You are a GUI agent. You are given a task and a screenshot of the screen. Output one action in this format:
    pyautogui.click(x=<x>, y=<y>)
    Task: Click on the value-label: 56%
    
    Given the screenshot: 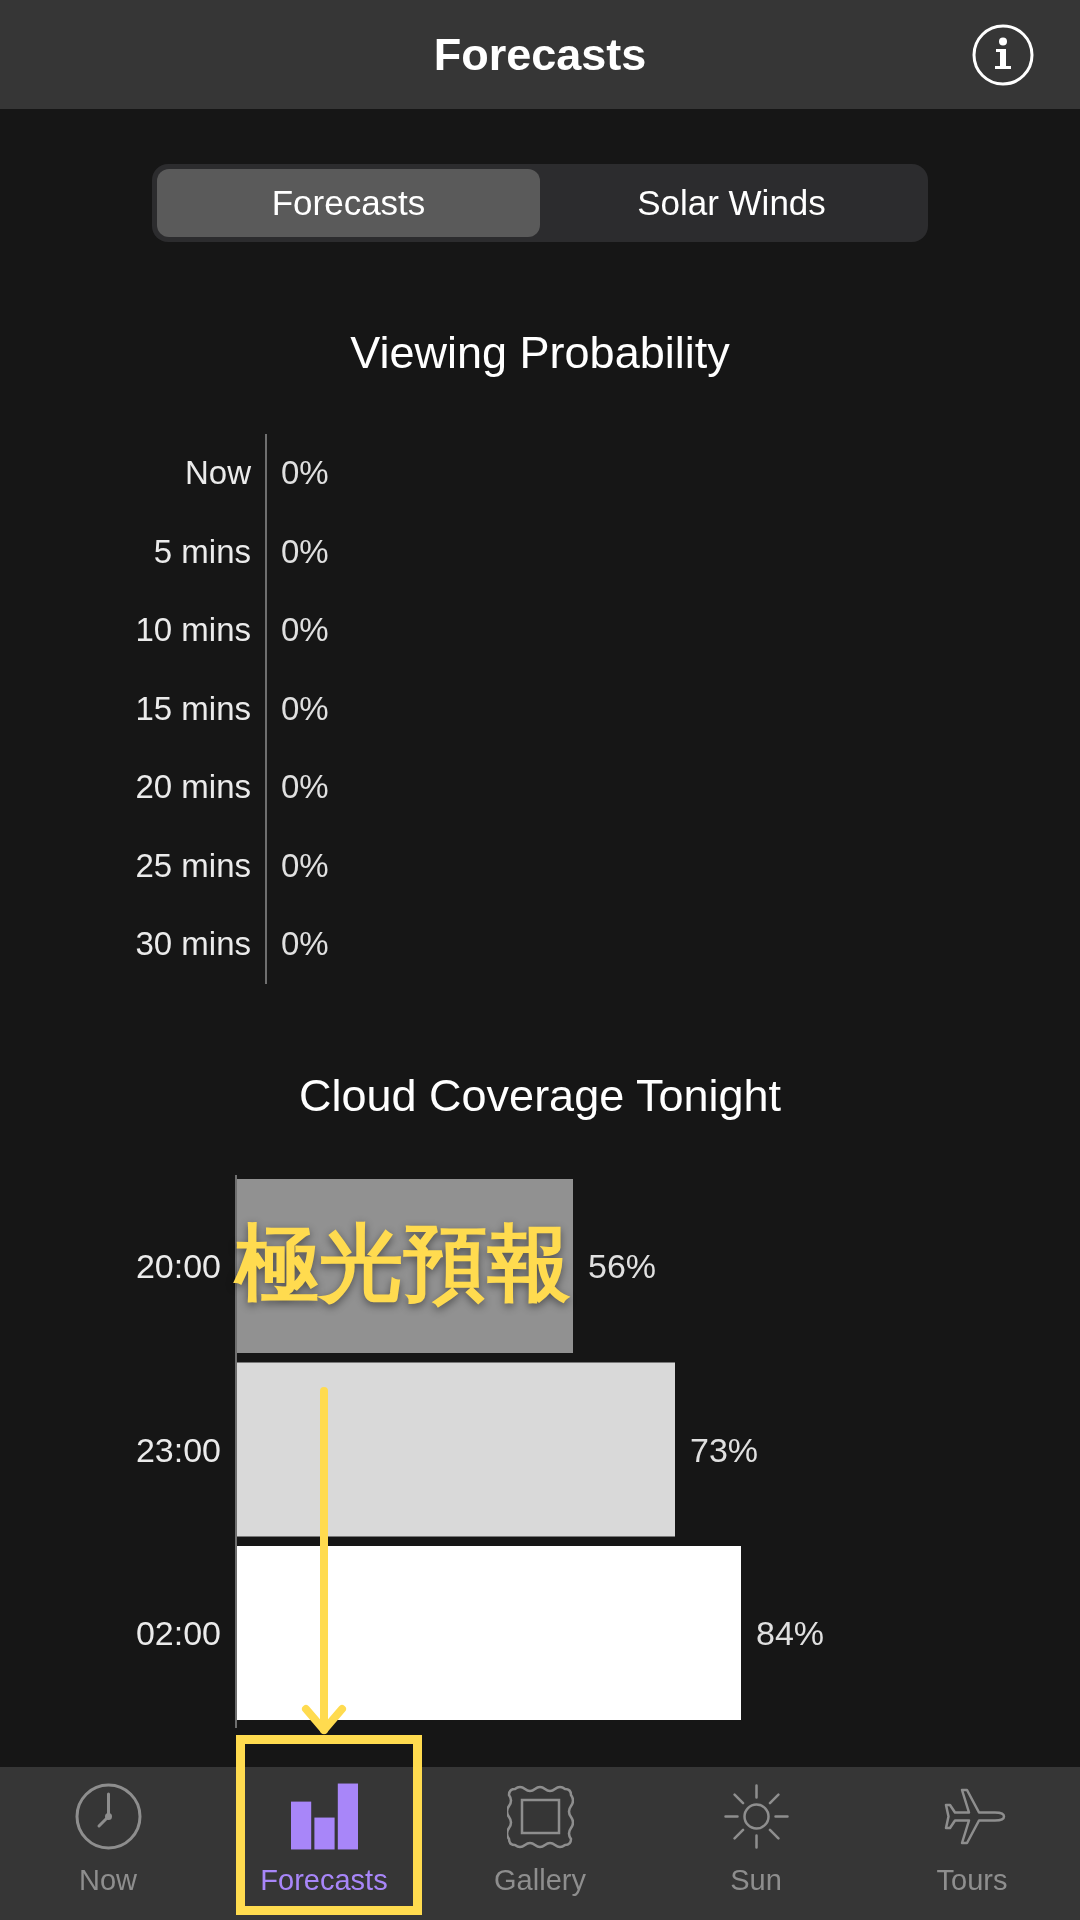 What is the action you would take?
    pyautogui.click(x=622, y=1265)
    